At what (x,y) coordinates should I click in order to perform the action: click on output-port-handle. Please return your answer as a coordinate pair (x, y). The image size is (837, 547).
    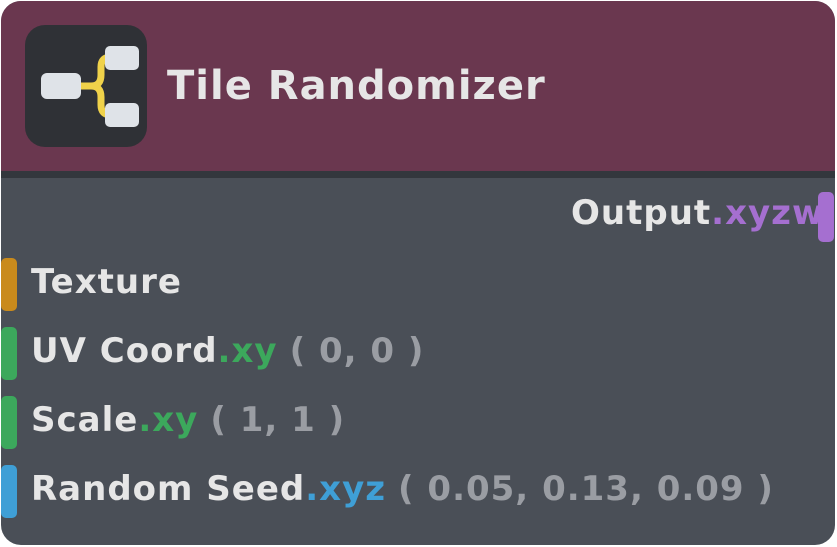
    Looking at the image, I should click on (826, 217).